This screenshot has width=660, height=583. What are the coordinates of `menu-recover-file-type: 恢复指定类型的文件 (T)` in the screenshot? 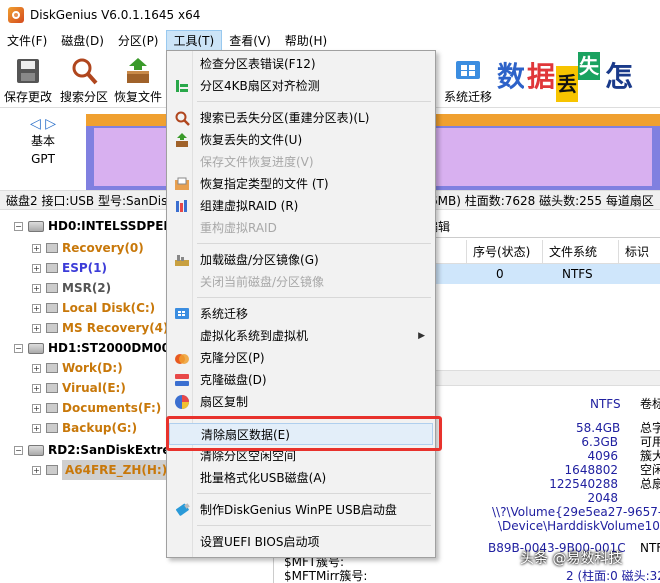 It's located at (301, 184).